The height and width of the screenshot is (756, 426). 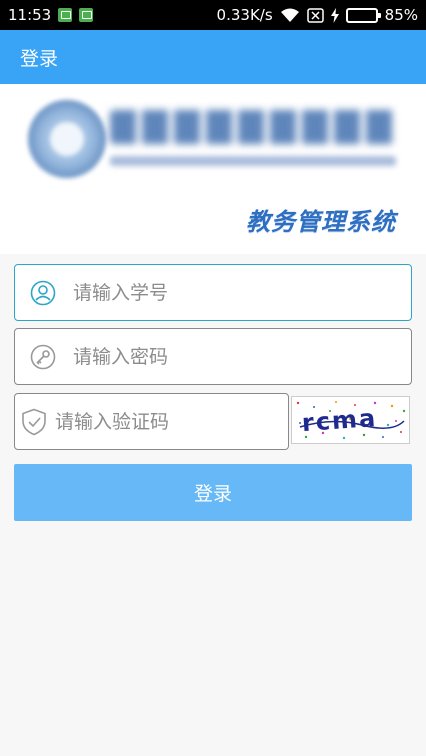 What do you see at coordinates (363, 15) in the screenshot?
I see `battery-icon` at bounding box center [363, 15].